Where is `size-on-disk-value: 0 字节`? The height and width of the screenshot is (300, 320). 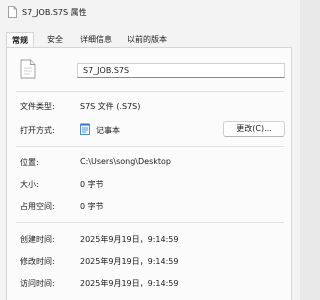
size-on-disk-value: 0 字节 is located at coordinates (92, 206).